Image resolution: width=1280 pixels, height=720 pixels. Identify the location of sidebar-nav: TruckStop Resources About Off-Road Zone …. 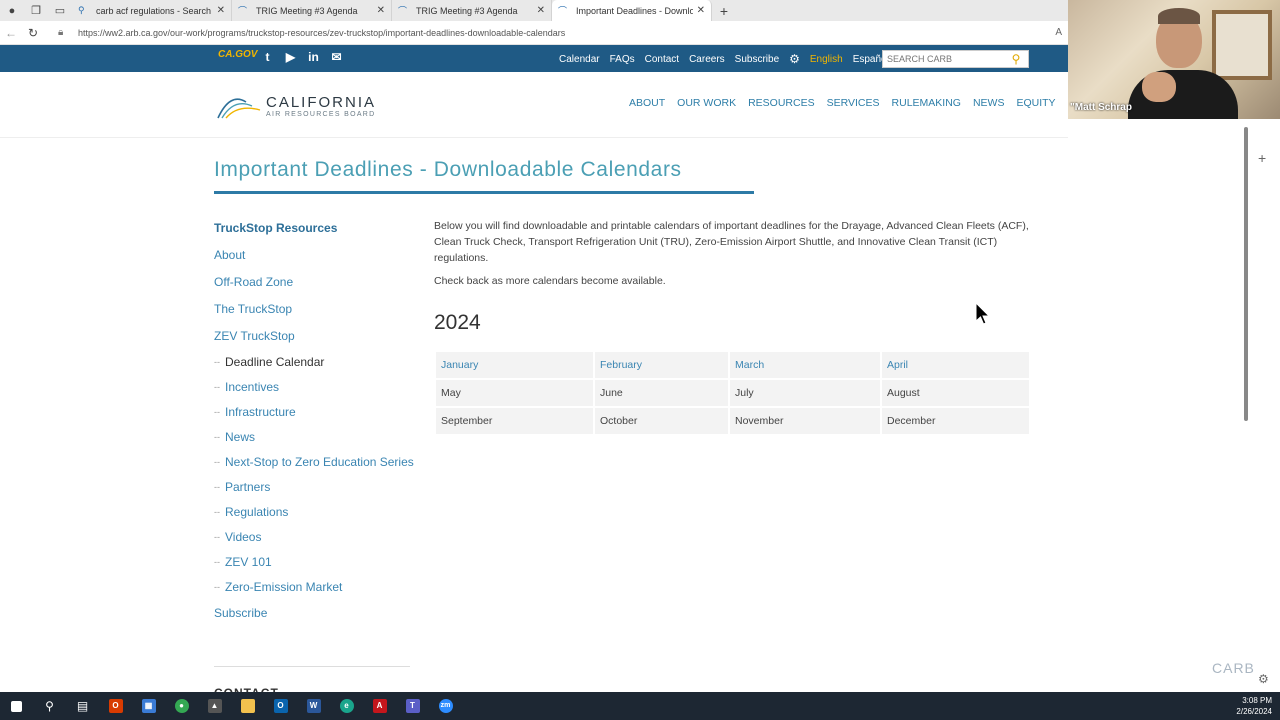
(314, 424).